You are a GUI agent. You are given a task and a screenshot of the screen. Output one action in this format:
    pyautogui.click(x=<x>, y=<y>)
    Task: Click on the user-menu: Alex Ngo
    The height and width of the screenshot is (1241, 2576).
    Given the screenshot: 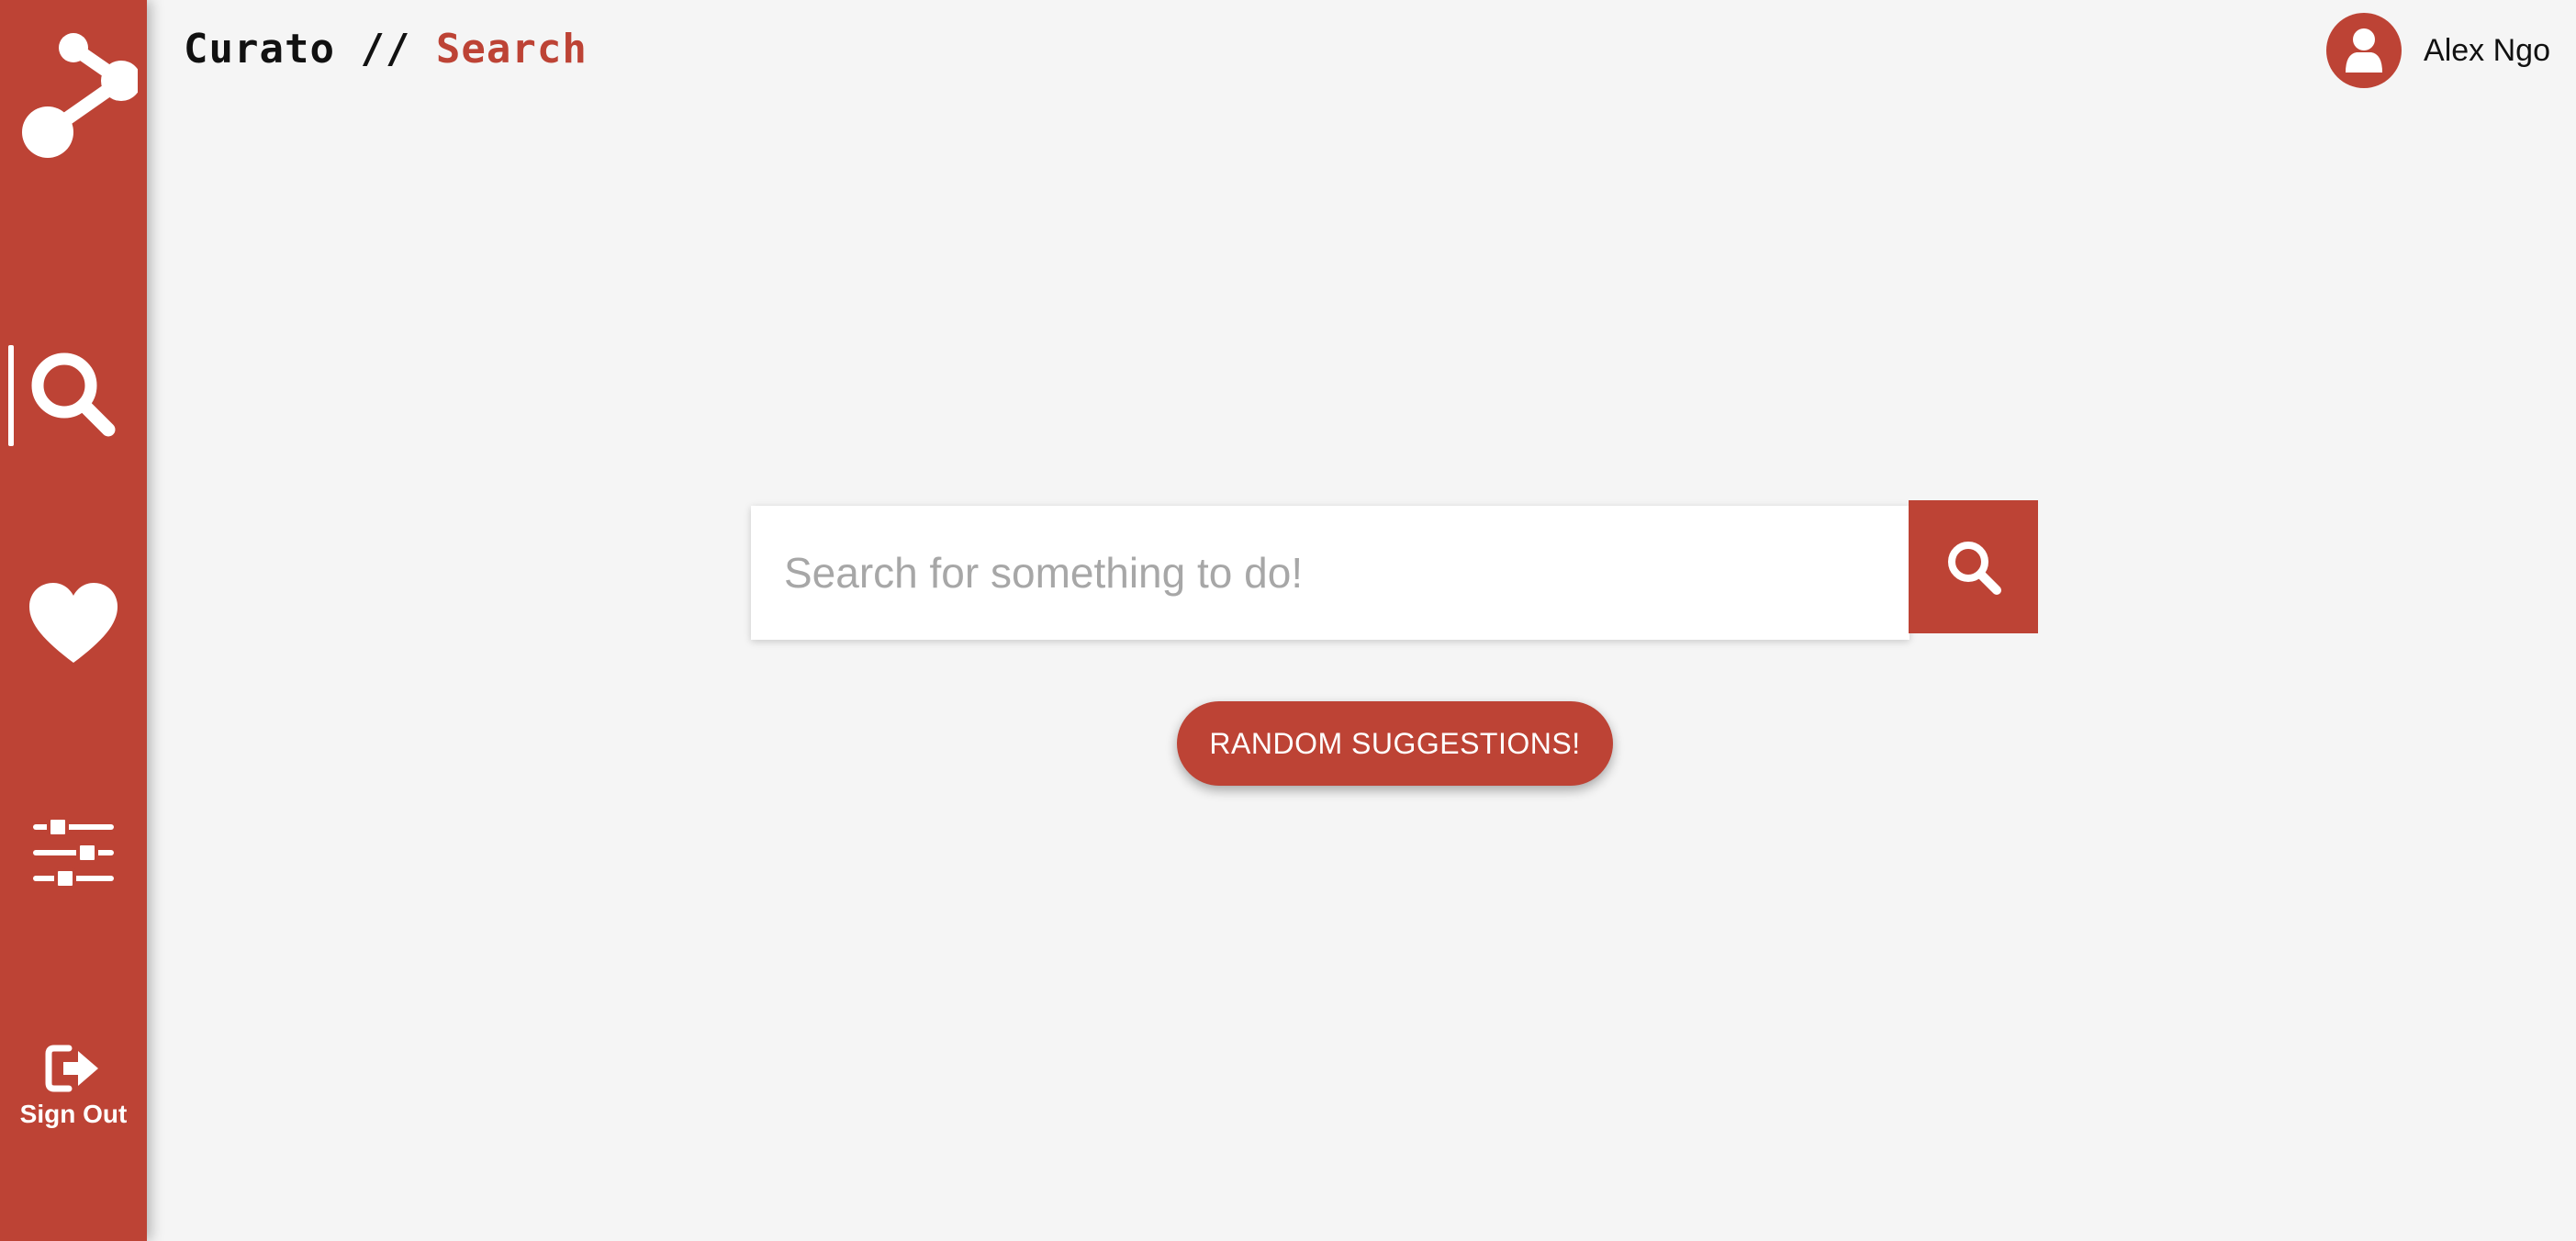 What is the action you would take?
    pyautogui.click(x=2438, y=50)
    